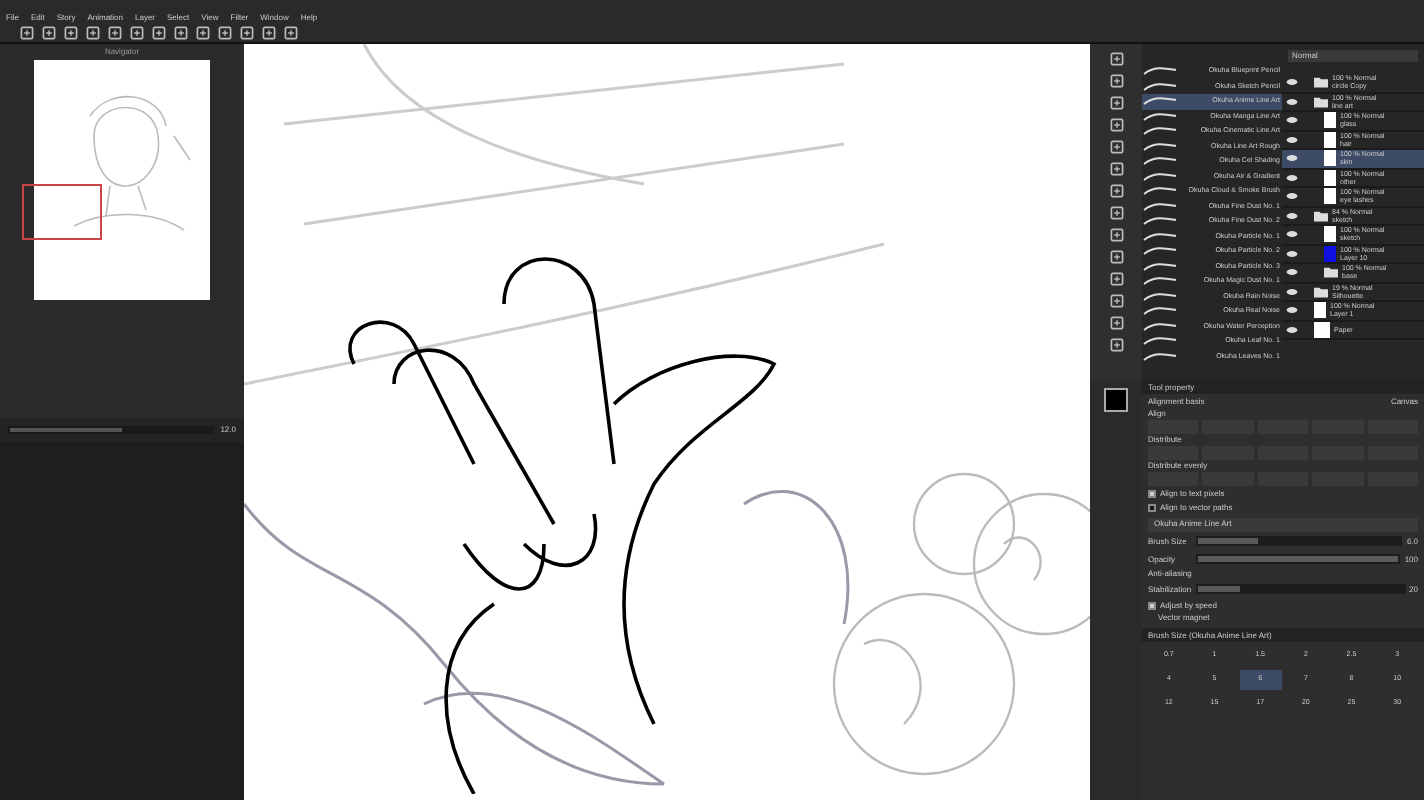  I want to click on zoom-slider-track, so click(111, 430).